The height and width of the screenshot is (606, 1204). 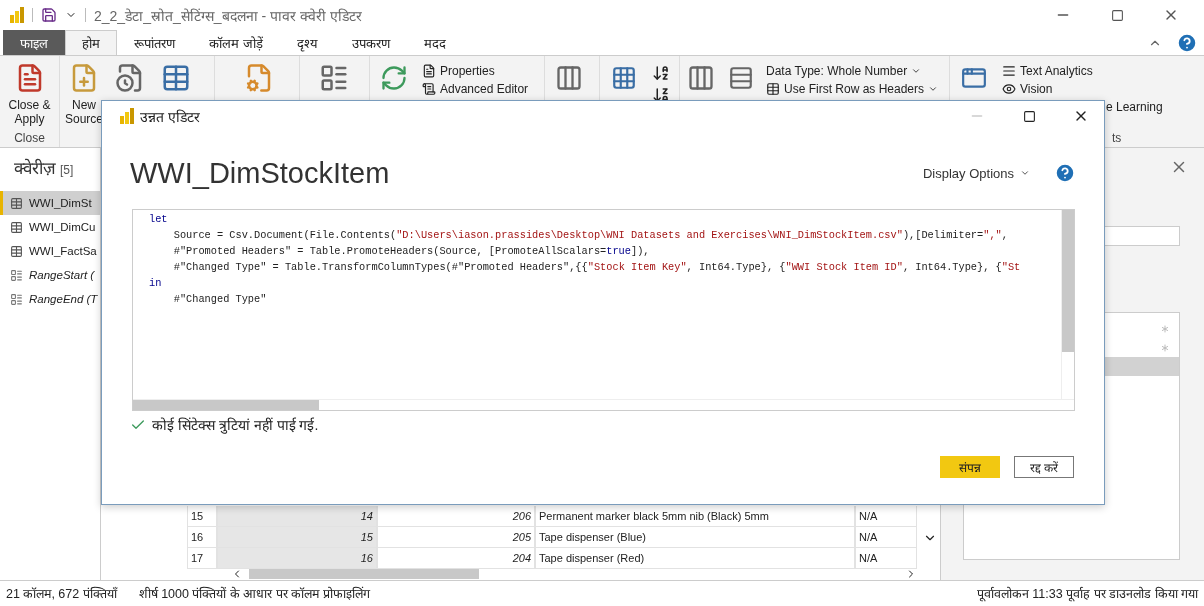 I want to click on list-icon, so click(x=334, y=78).